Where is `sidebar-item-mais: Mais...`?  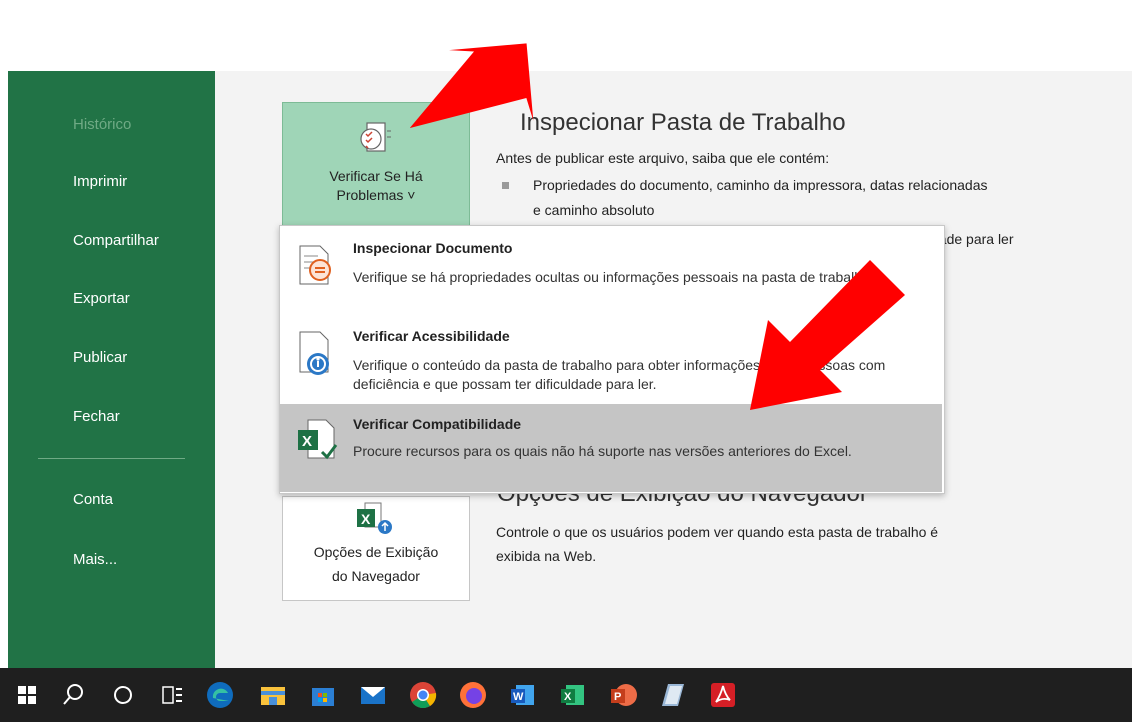
sidebar-item-mais: Mais... is located at coordinates (95, 559).